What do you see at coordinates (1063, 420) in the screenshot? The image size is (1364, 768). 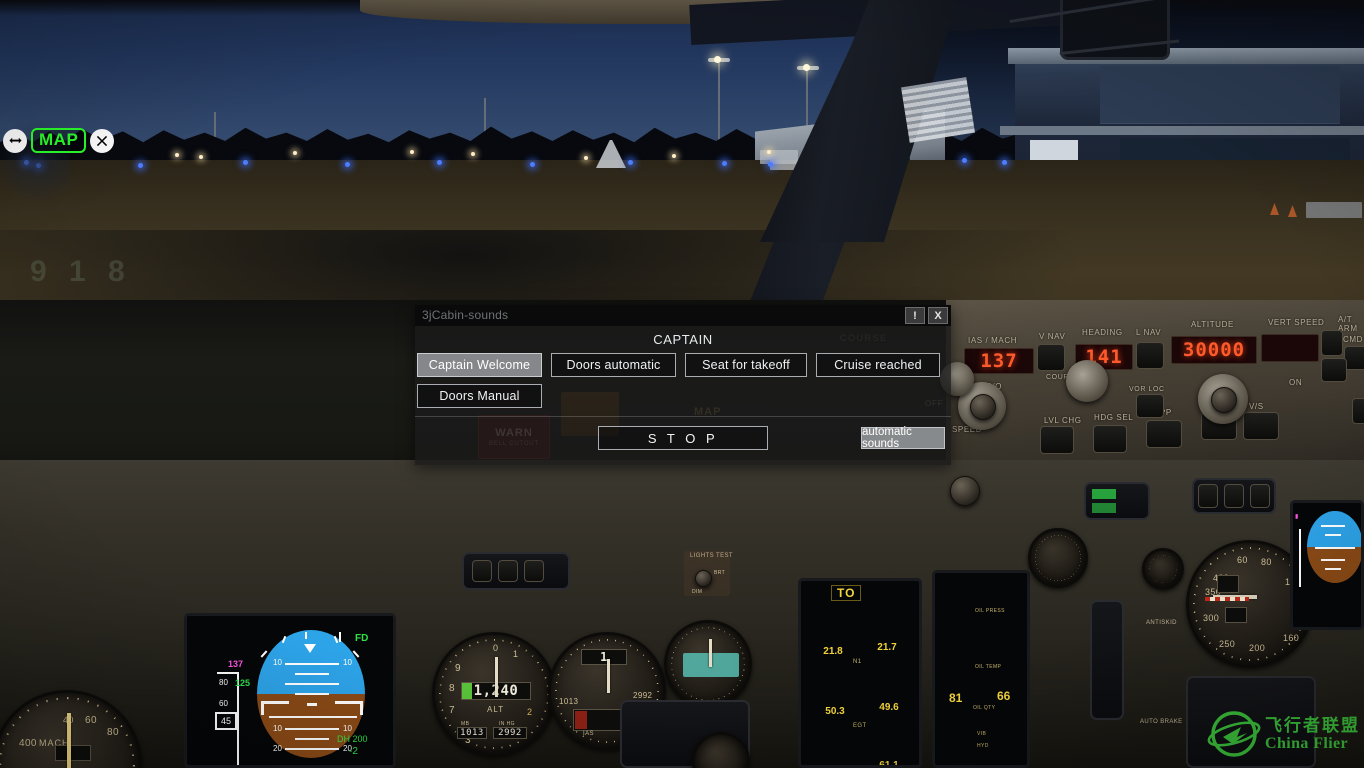 I see `mcp-label-lvlchg: LVL CHG` at bounding box center [1063, 420].